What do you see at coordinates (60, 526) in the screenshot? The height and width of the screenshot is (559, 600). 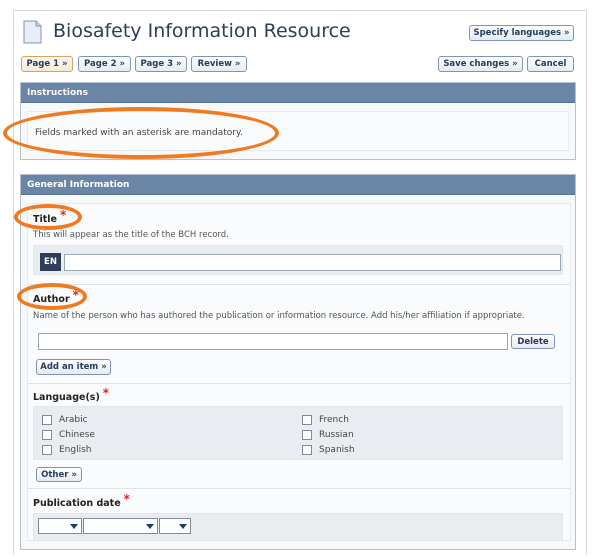 I see `day-select` at bounding box center [60, 526].